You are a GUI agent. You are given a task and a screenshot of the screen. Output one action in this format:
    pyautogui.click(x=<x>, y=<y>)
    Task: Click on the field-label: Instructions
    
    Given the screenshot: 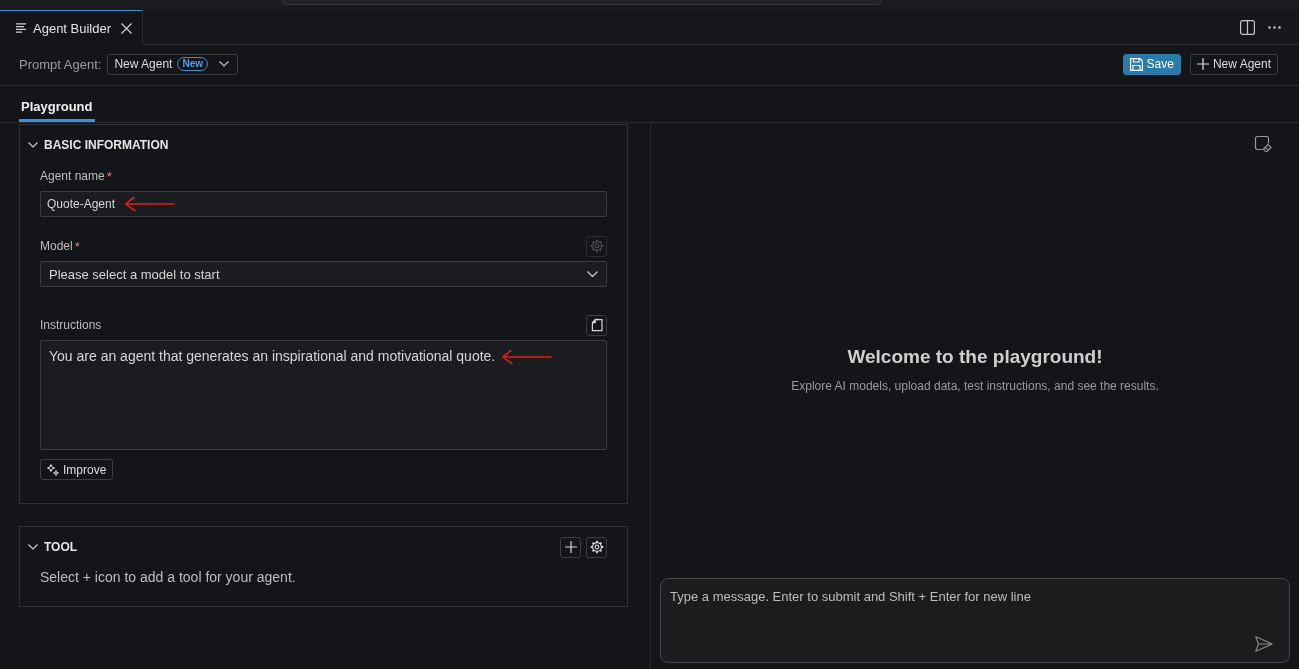 What is the action you would take?
    pyautogui.click(x=71, y=325)
    